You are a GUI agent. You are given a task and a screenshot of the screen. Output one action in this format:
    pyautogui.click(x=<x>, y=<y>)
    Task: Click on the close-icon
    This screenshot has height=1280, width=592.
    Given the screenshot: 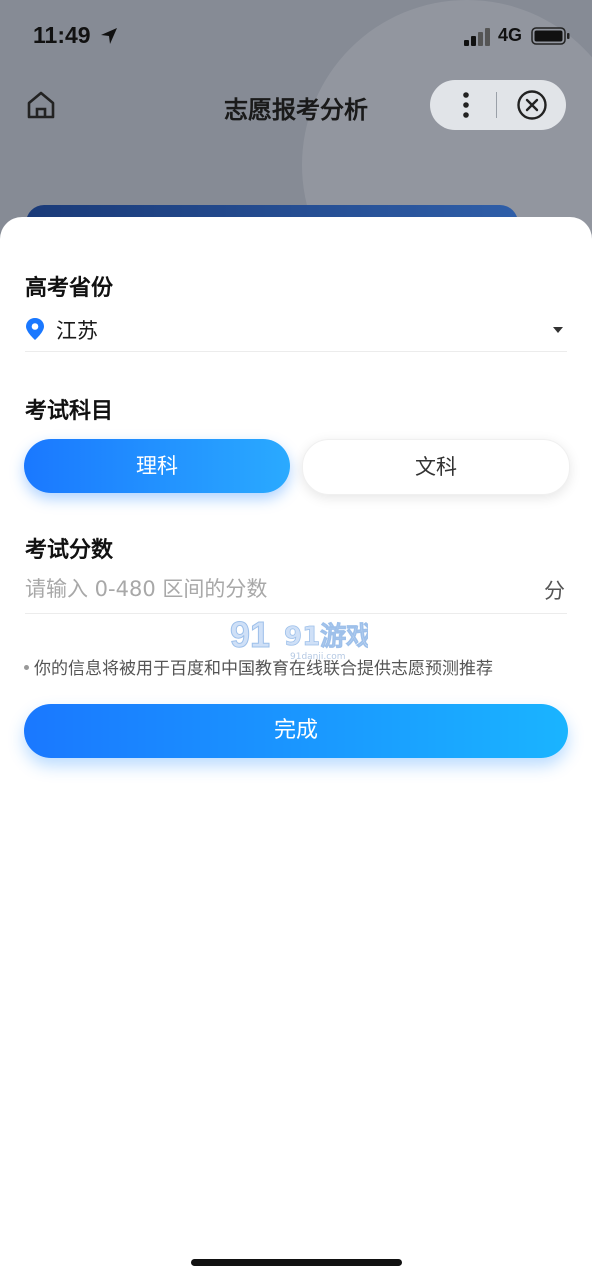 What is the action you would take?
    pyautogui.click(x=532, y=105)
    